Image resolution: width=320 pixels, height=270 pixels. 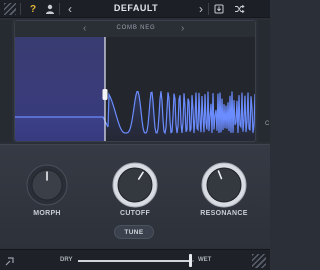 What do you see at coordinates (135, 213) in the screenshot?
I see `cutoff-label: CUTOFF` at bounding box center [135, 213].